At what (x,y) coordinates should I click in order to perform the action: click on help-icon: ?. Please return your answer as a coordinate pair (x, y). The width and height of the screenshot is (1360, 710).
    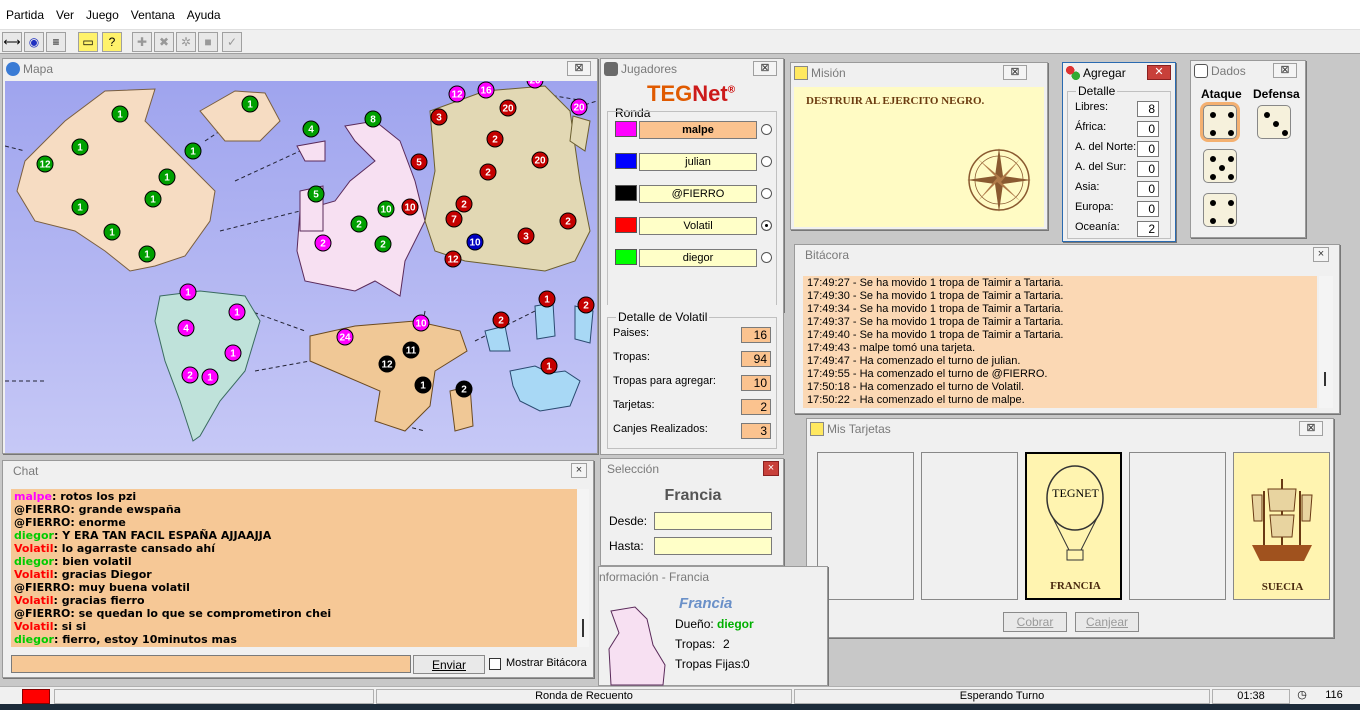
    Looking at the image, I should click on (112, 42).